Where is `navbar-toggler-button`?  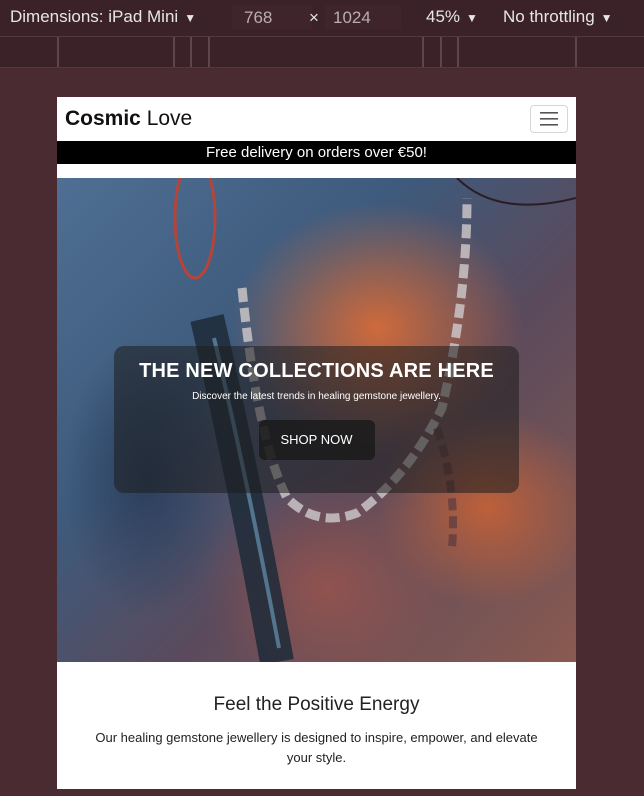
navbar-toggler-button is located at coordinates (549, 119).